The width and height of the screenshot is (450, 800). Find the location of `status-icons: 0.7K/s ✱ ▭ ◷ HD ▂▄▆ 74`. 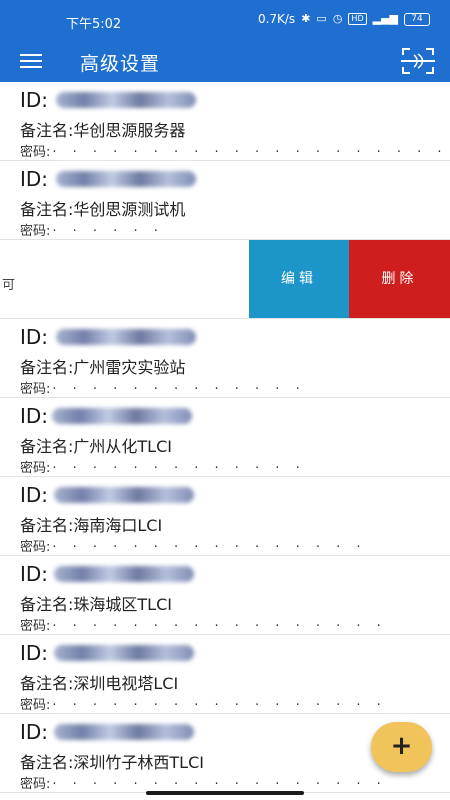

status-icons: 0.7K/s ✱ ▭ ◷ HD ▂▄▆ 74 is located at coordinates (344, 19).